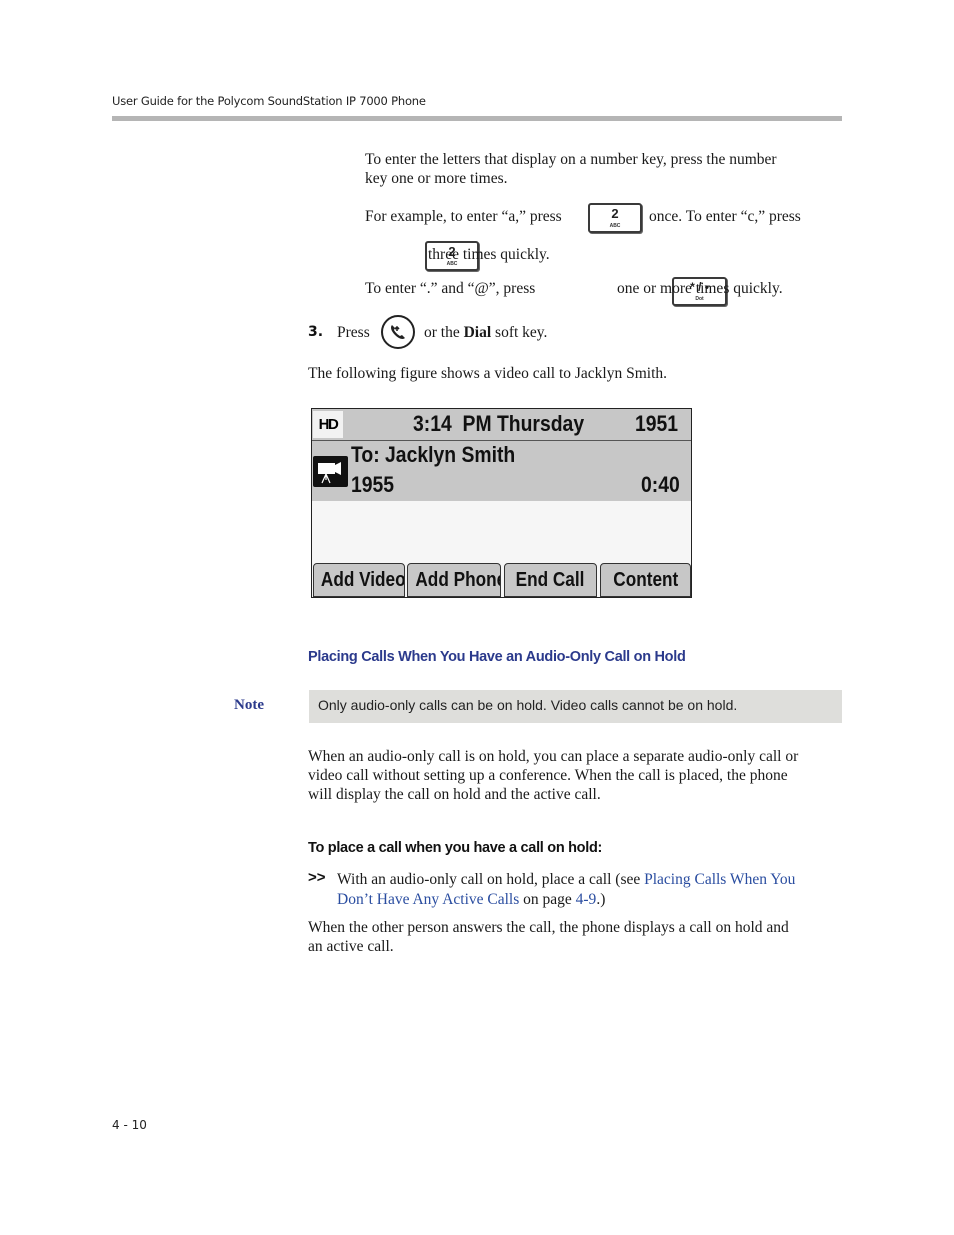  What do you see at coordinates (433, 454) in the screenshot?
I see `call-to: To: Jacklyn Smith` at bounding box center [433, 454].